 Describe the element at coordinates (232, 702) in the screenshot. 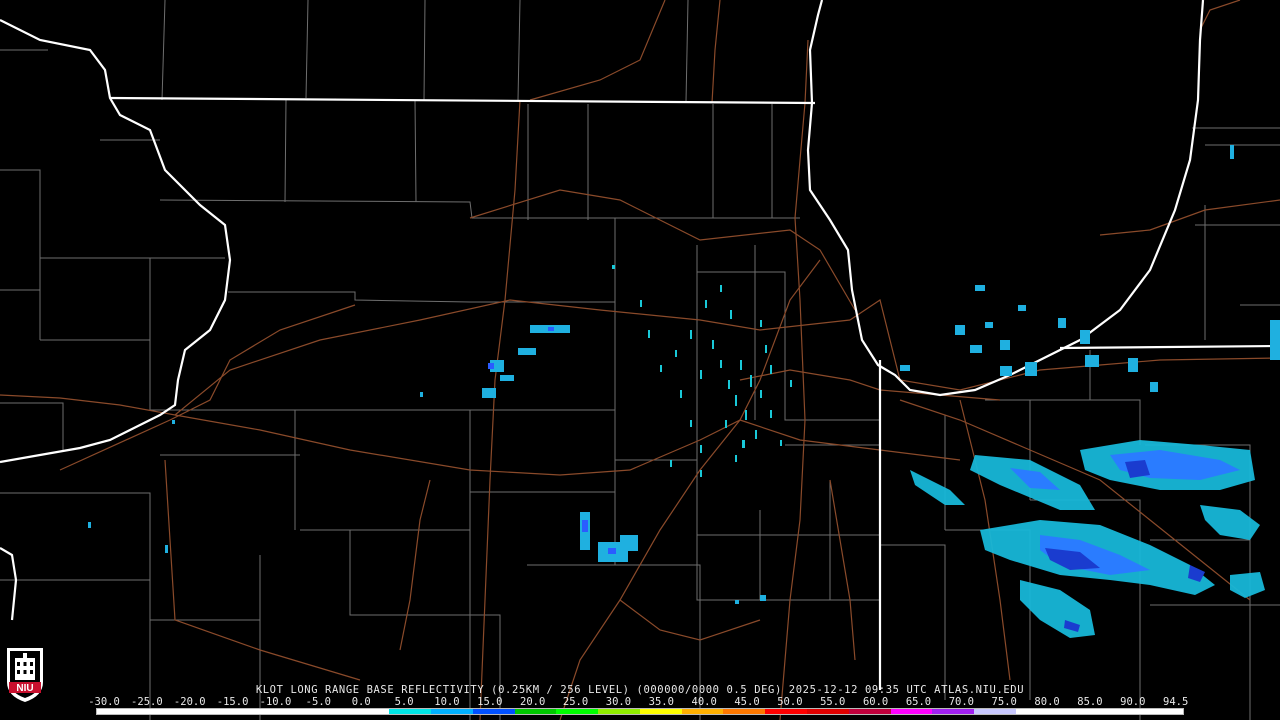

I see `scale-label: -15.0` at that location.